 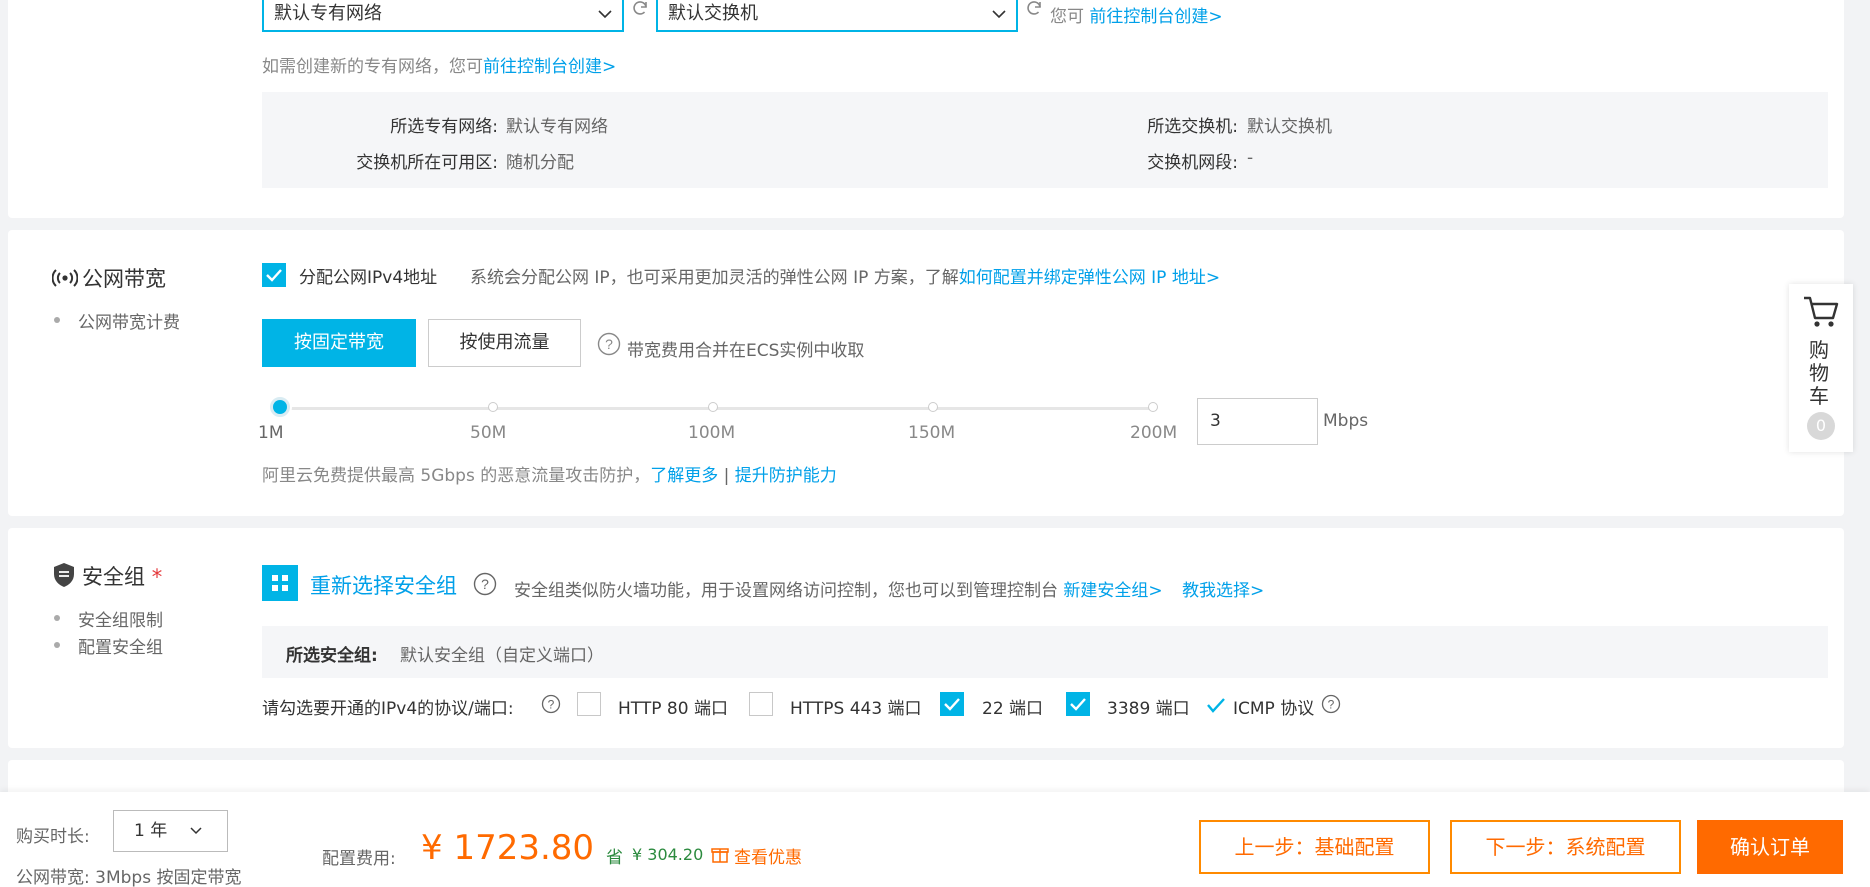 What do you see at coordinates (1250, 158) in the screenshot?
I see `cidr-value: -` at bounding box center [1250, 158].